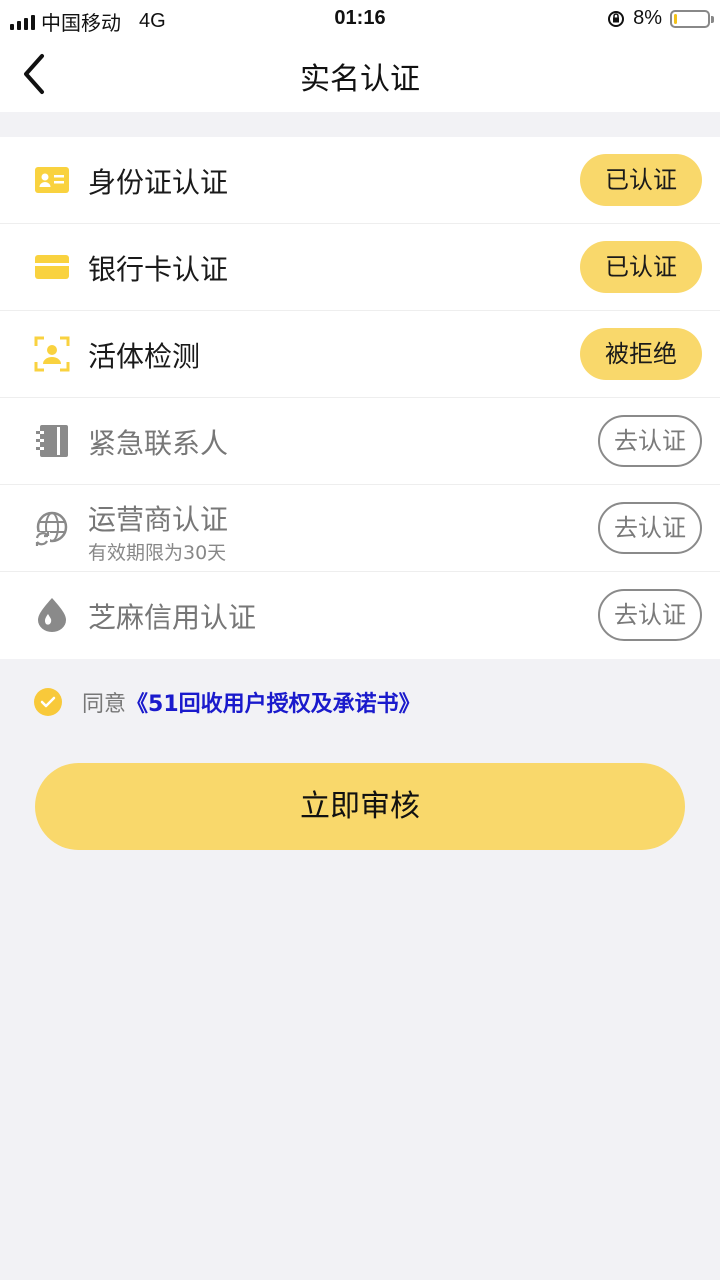  I want to click on agreement-row: 同意 《51回收用户授权及承诺书》, so click(227, 702).